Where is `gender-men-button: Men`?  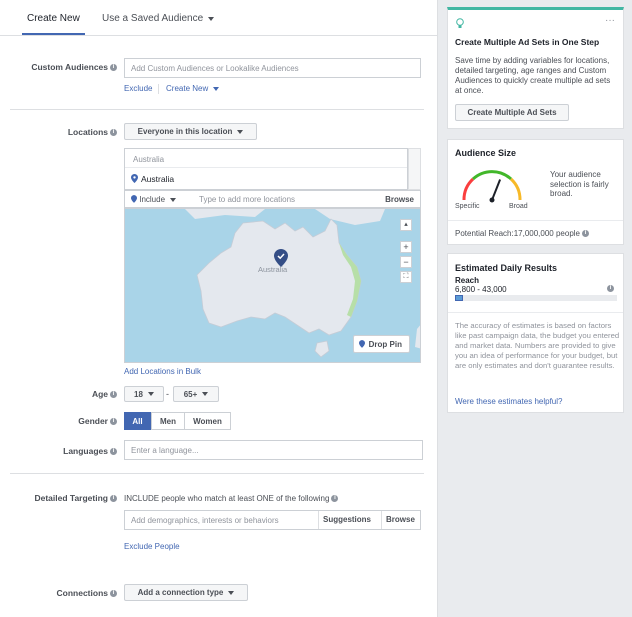 gender-men-button: Men is located at coordinates (168, 421).